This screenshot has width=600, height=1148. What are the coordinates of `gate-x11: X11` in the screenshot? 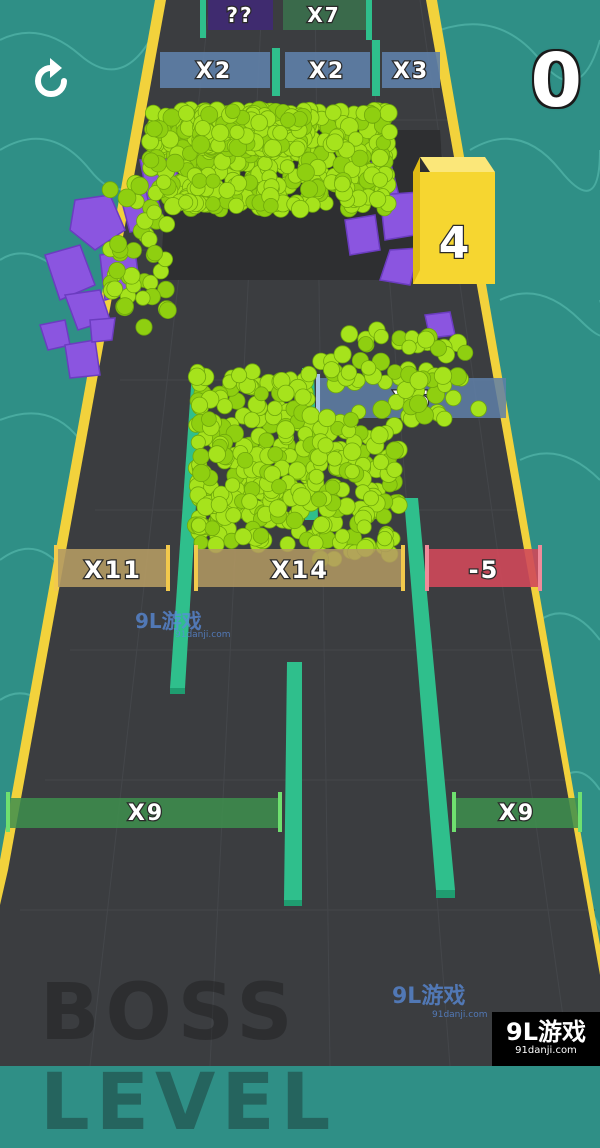 It's located at (112, 568).